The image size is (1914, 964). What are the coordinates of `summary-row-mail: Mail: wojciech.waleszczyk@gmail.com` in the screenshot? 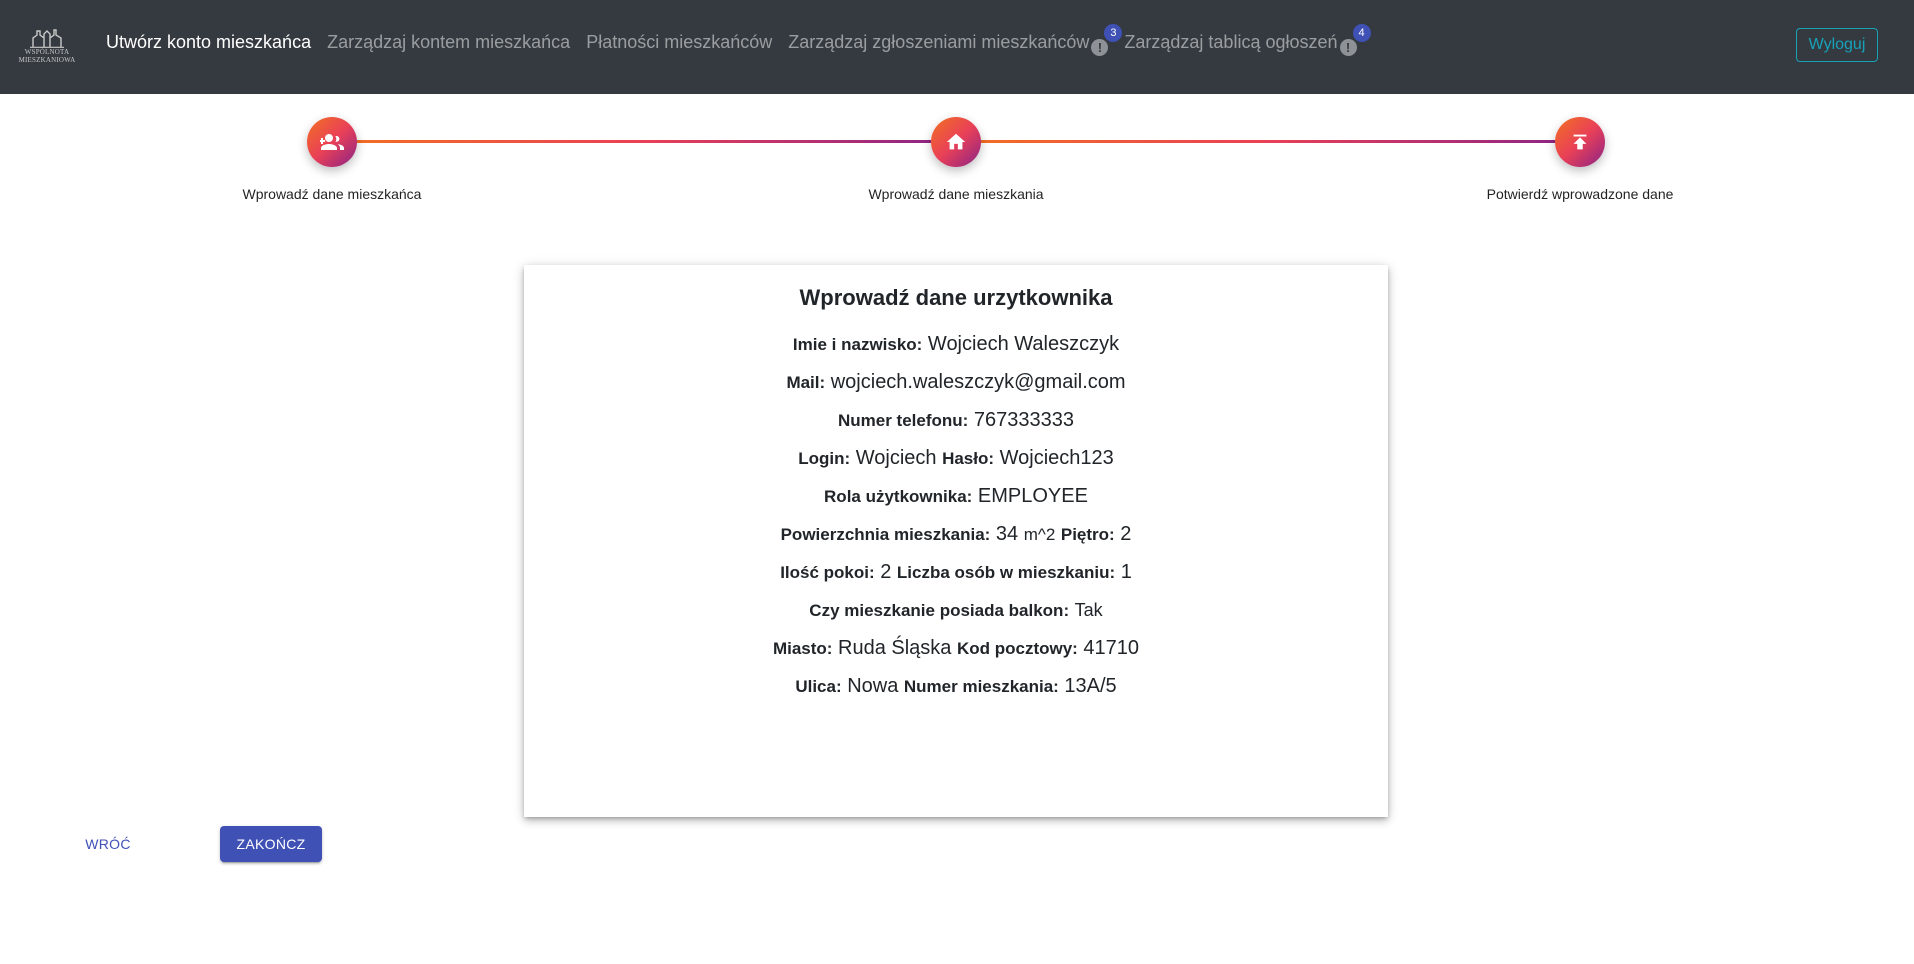 It's located at (956, 382).